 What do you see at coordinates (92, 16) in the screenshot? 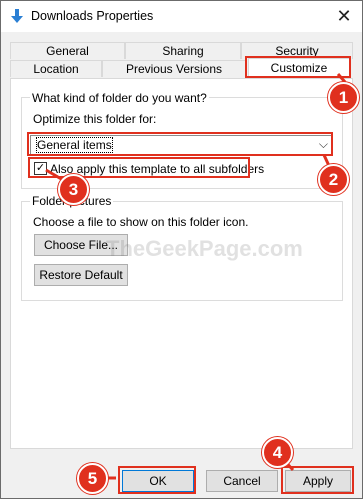
I see `window-title: Downloads Properties` at bounding box center [92, 16].